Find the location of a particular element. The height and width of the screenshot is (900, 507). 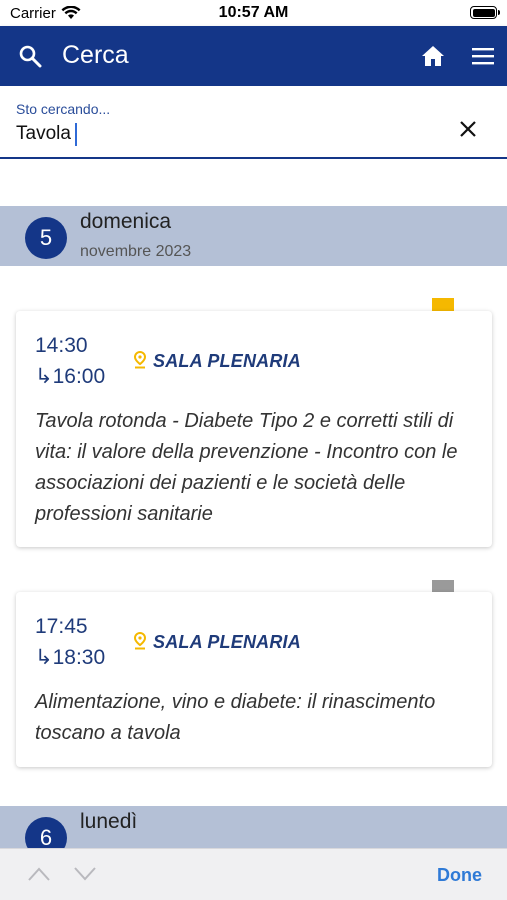

chevron-up-icon is located at coordinates (39, 874).